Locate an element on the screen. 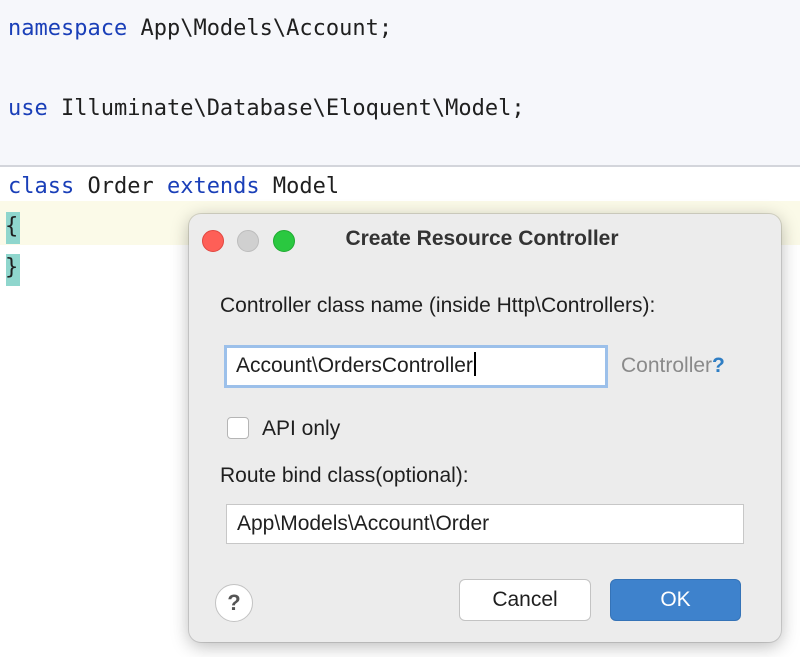  keyword-extends: extends is located at coordinates (213, 186).